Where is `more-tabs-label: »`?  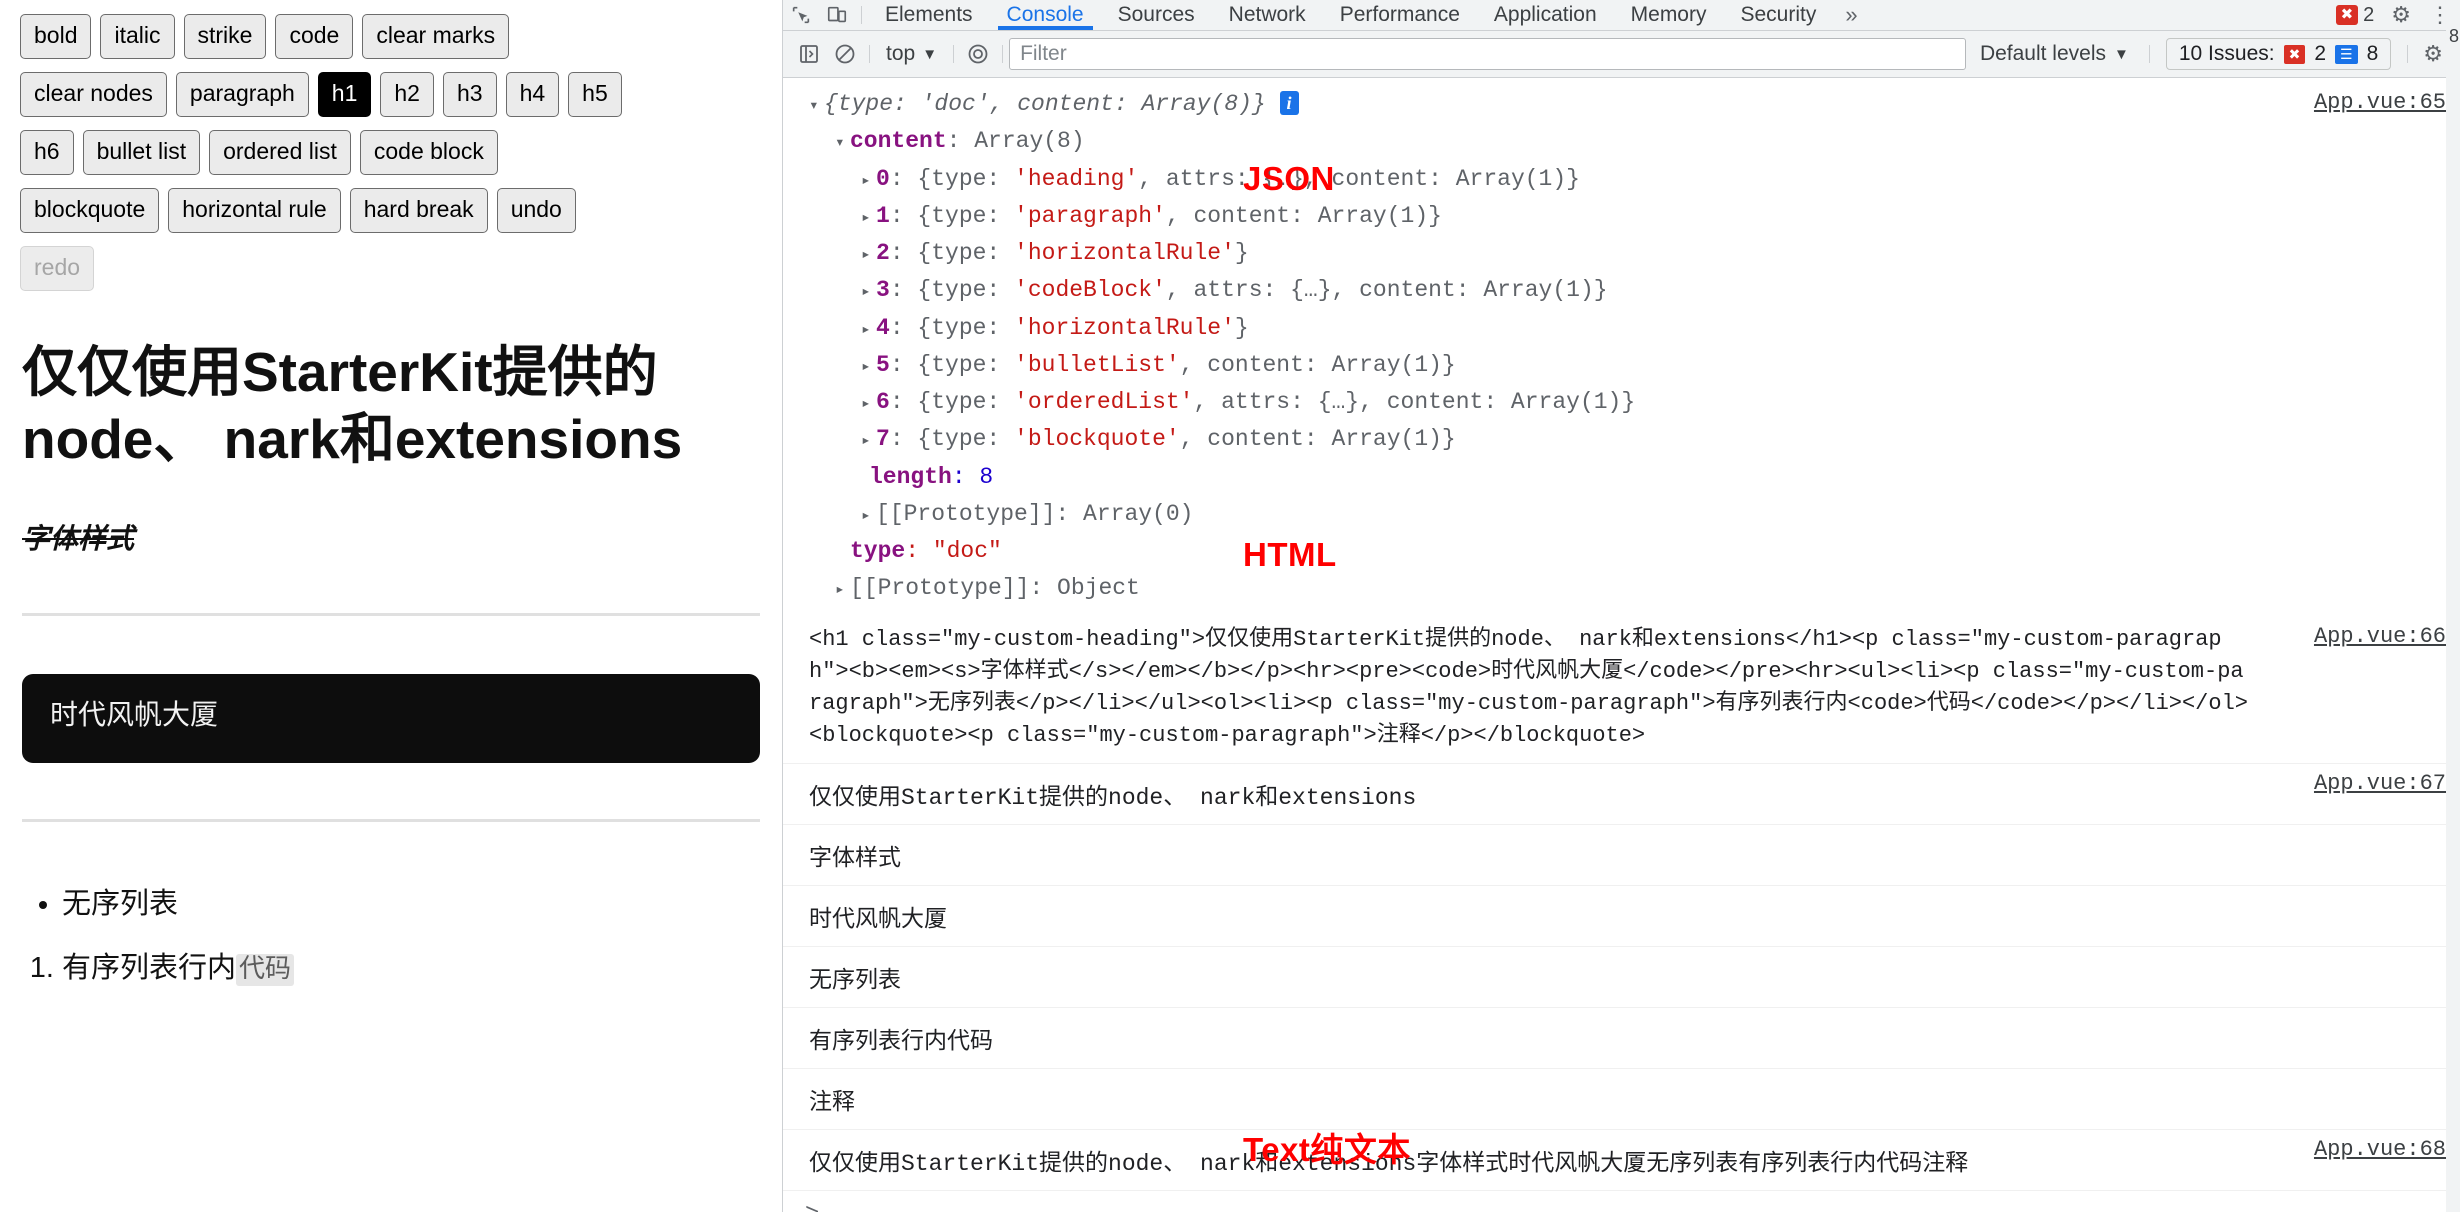
more-tabs-label: » is located at coordinates (1851, 14).